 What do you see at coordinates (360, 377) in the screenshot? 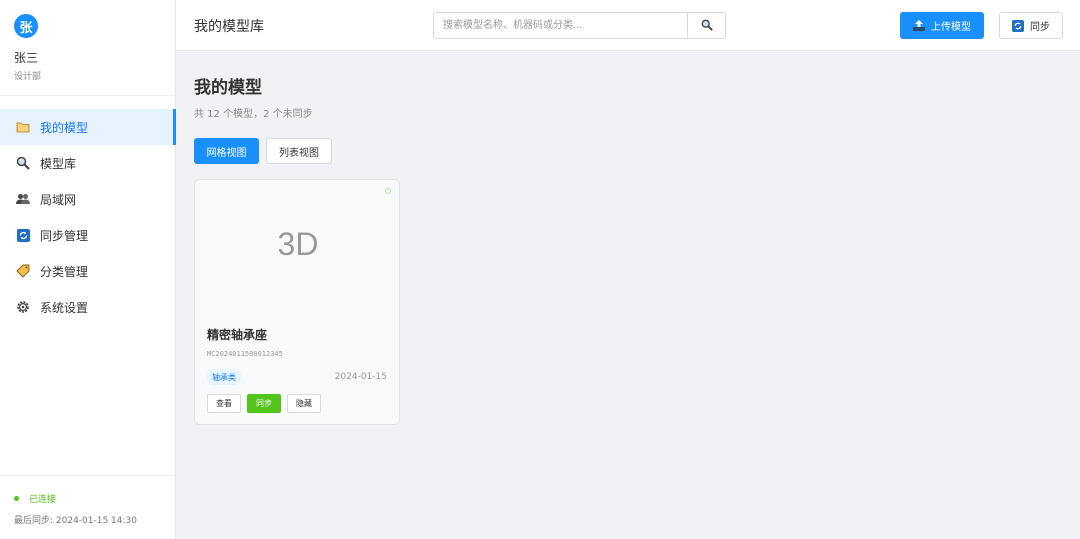
I see `model-date: 2024-01-15` at bounding box center [360, 377].